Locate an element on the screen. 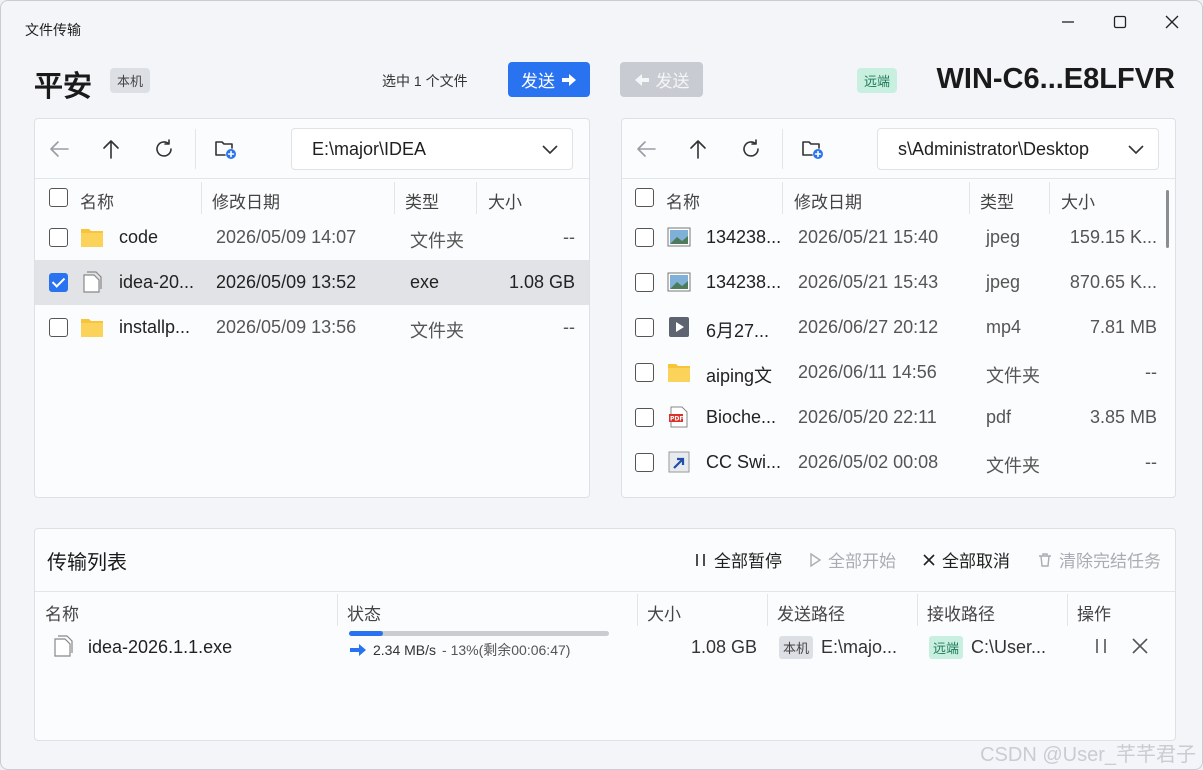 This screenshot has height=770, width=1203. local-path-select: E:\major\IDEA is located at coordinates (432, 149).